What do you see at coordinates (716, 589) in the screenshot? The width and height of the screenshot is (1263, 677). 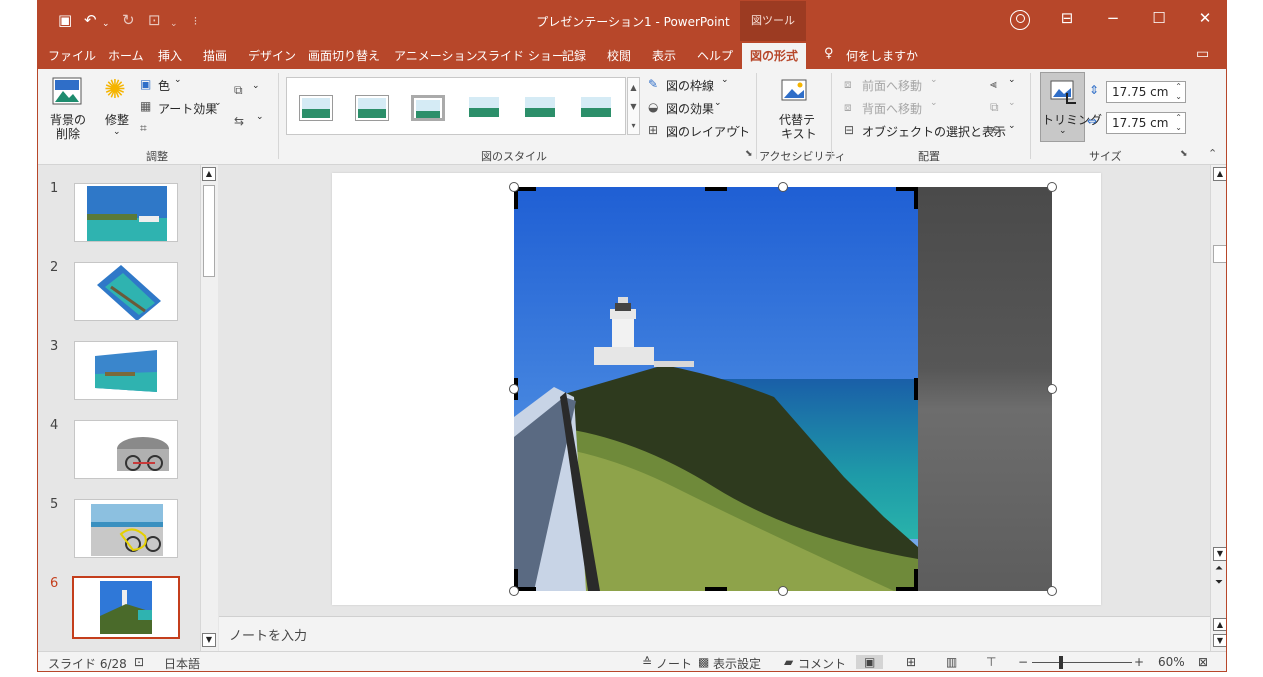 I see `crop-edge-bottom` at bounding box center [716, 589].